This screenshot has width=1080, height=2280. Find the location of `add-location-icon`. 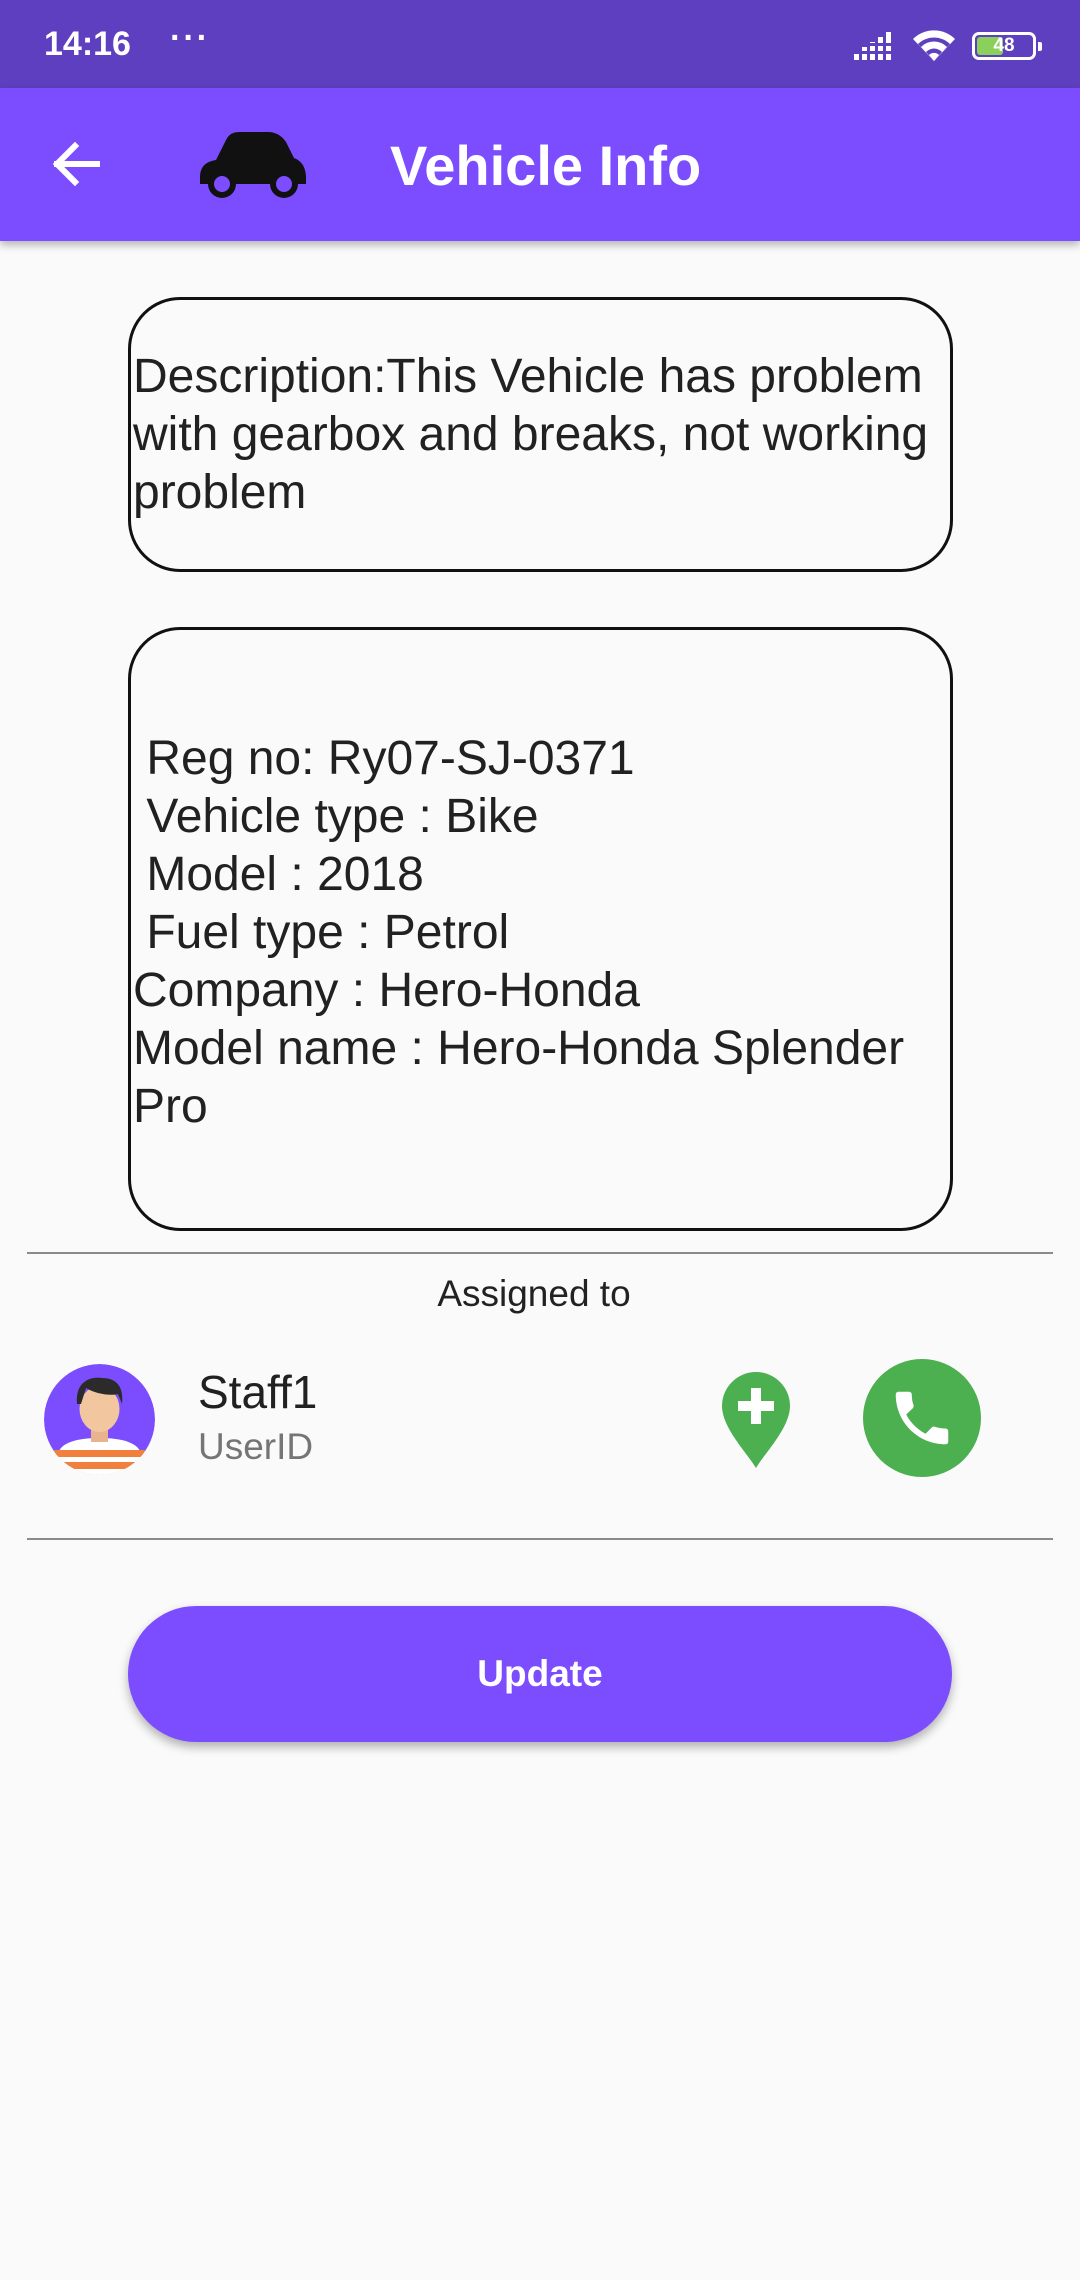

add-location-icon is located at coordinates (756, 1420).